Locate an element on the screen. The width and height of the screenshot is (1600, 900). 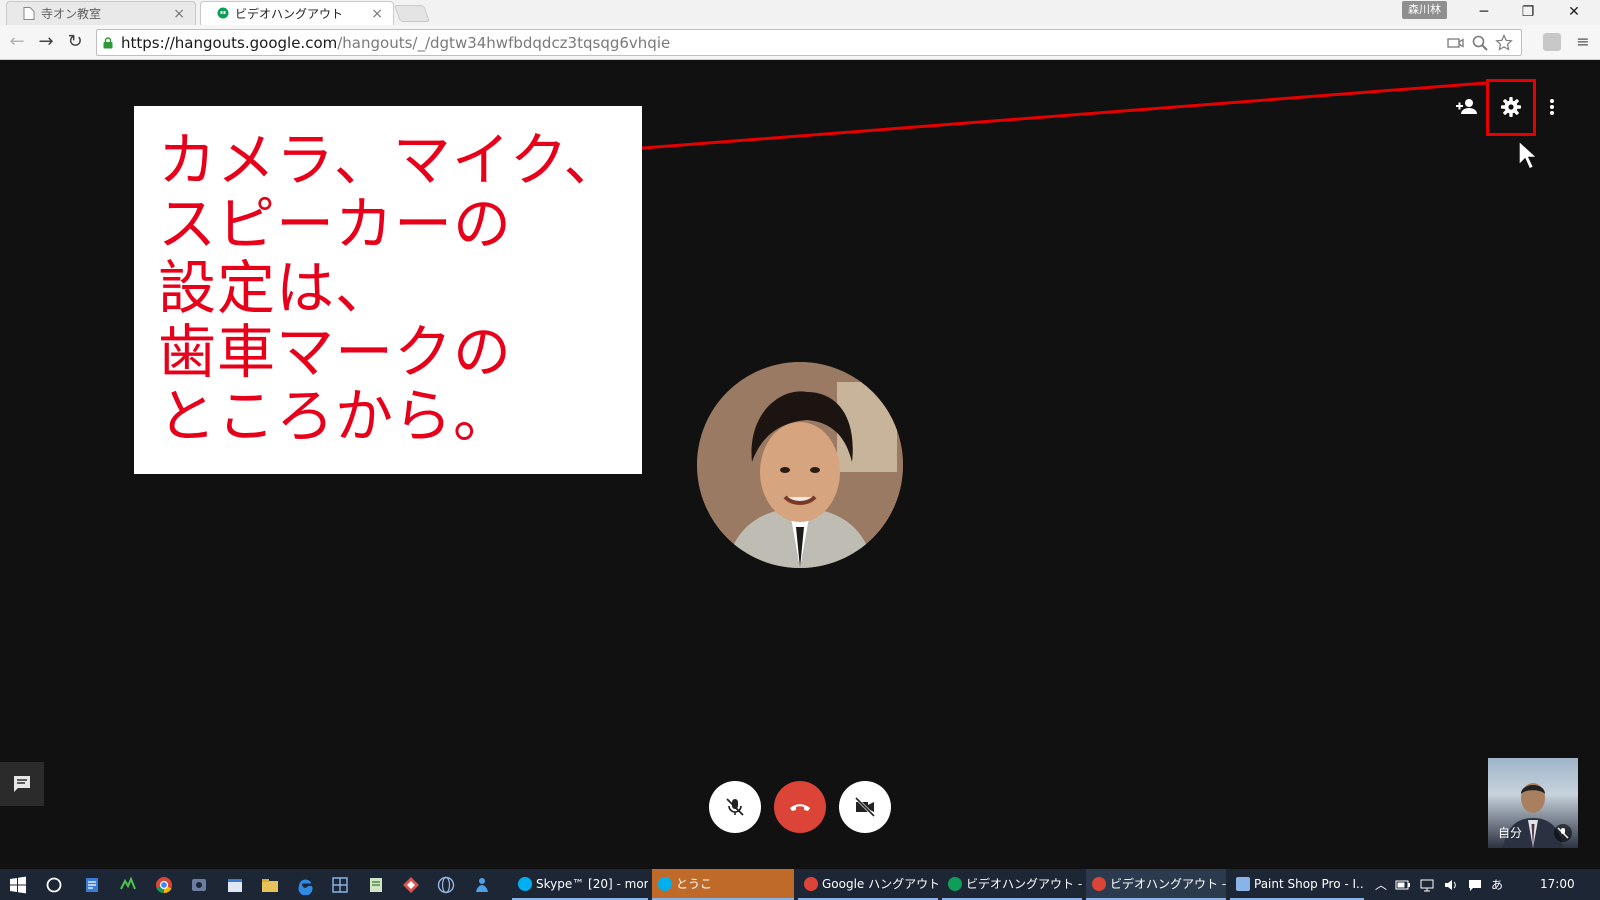
tab-video-hangout: ビデオハングアウト × is located at coordinates (297, 13).